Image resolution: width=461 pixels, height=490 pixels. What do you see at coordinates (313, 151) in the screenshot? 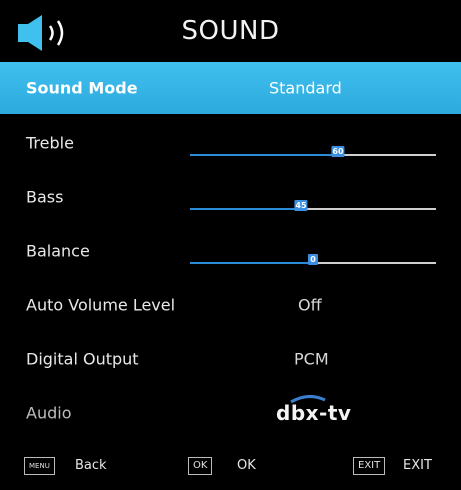
I see `treble-slider: 60` at bounding box center [313, 151].